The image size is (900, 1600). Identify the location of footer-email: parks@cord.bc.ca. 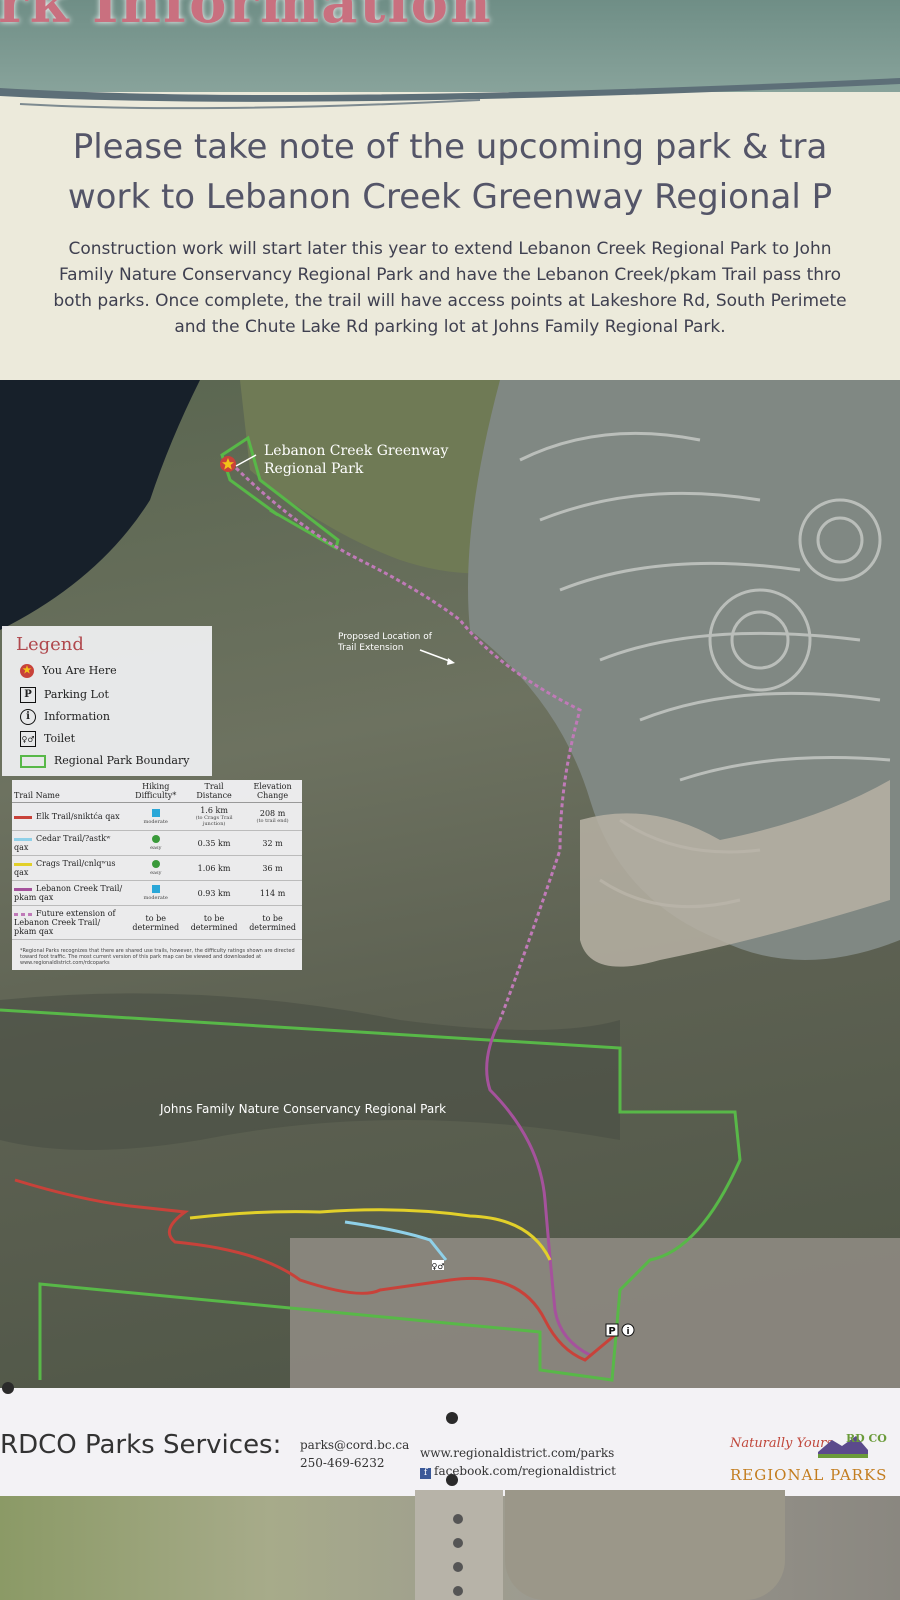
(354, 1445).